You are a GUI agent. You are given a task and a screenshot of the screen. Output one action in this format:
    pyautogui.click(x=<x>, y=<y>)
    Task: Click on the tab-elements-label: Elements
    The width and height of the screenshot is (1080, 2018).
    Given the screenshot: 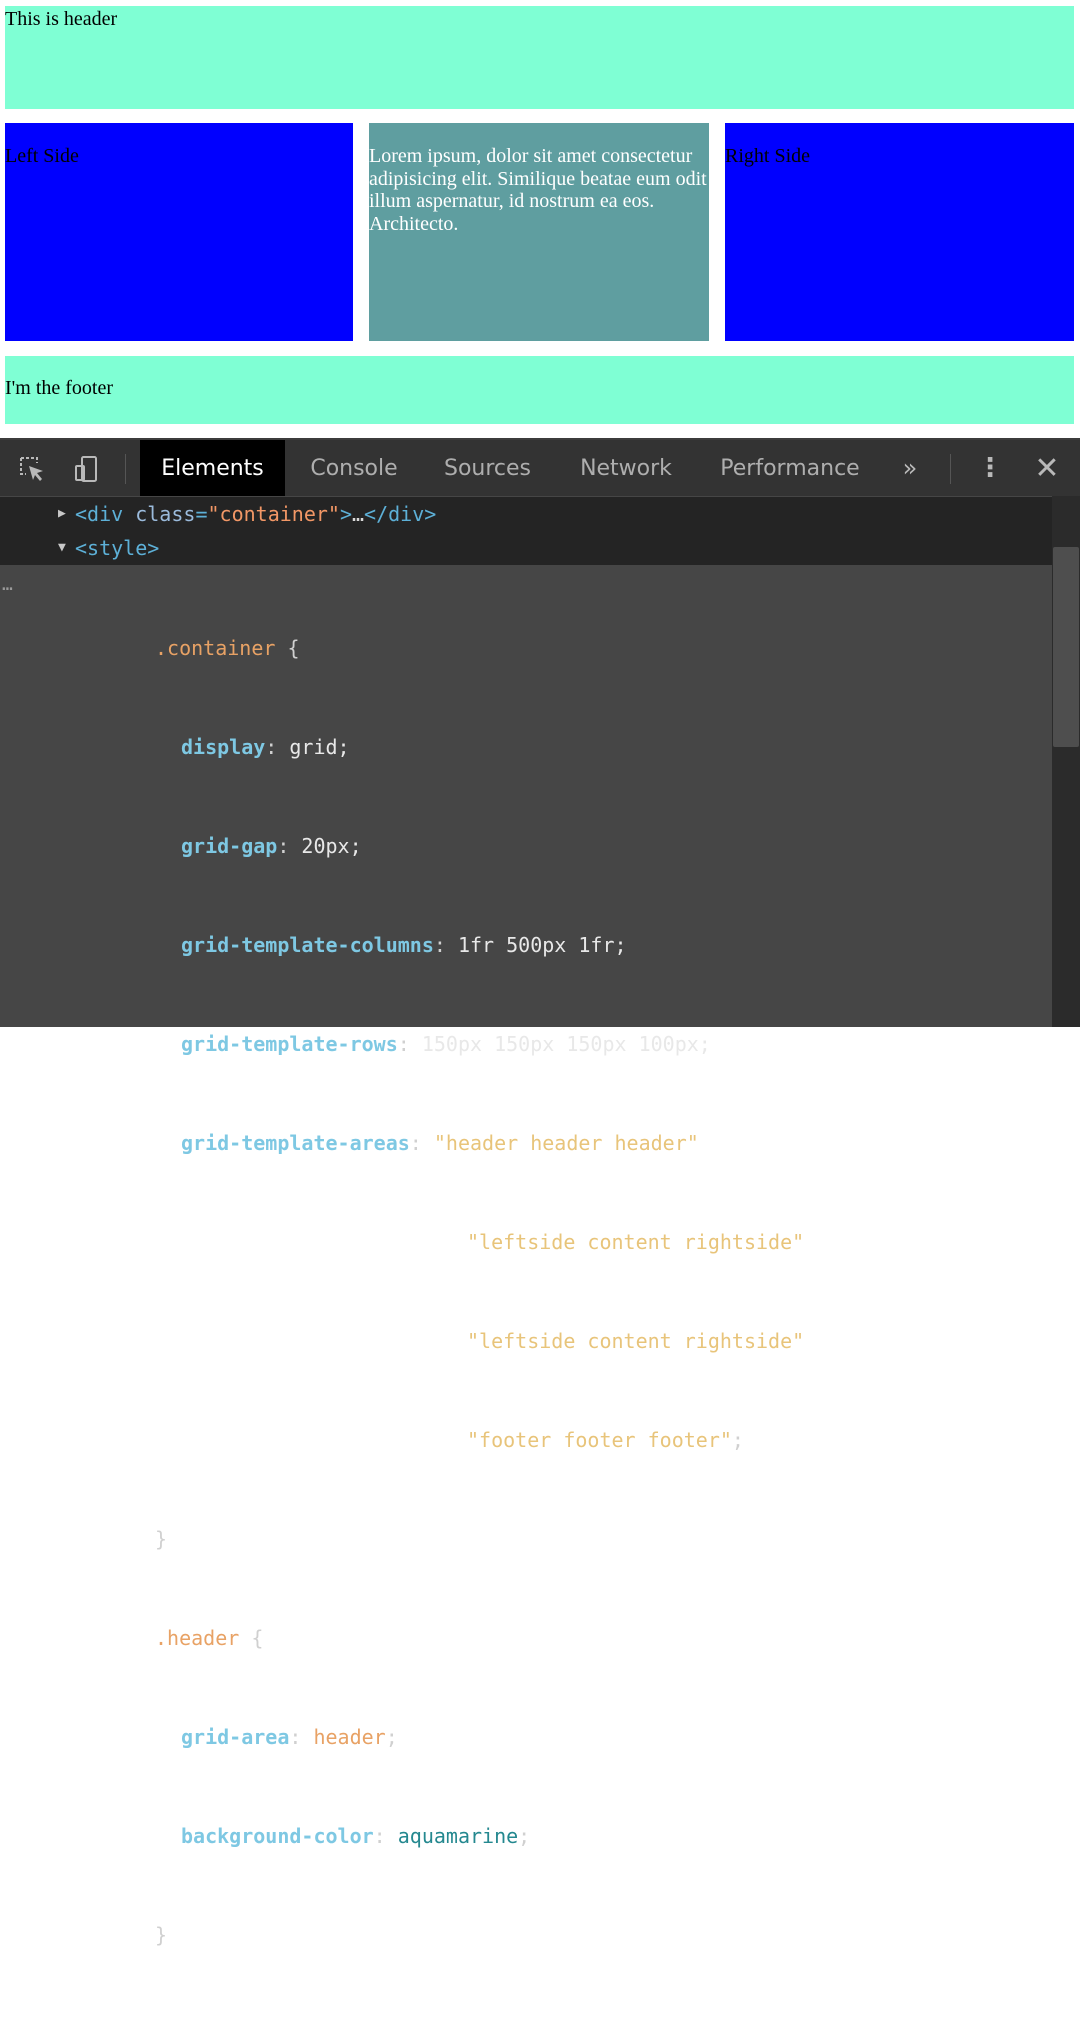 What is the action you would take?
    pyautogui.click(x=212, y=468)
    